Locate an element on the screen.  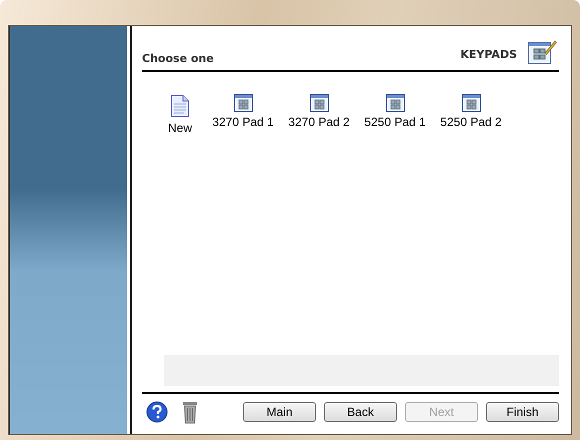
keypad-item: New is located at coordinates (180, 114).